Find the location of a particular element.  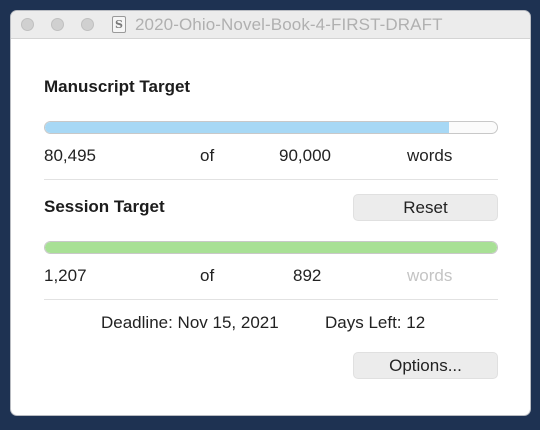

session-progress-bar is located at coordinates (271, 247).